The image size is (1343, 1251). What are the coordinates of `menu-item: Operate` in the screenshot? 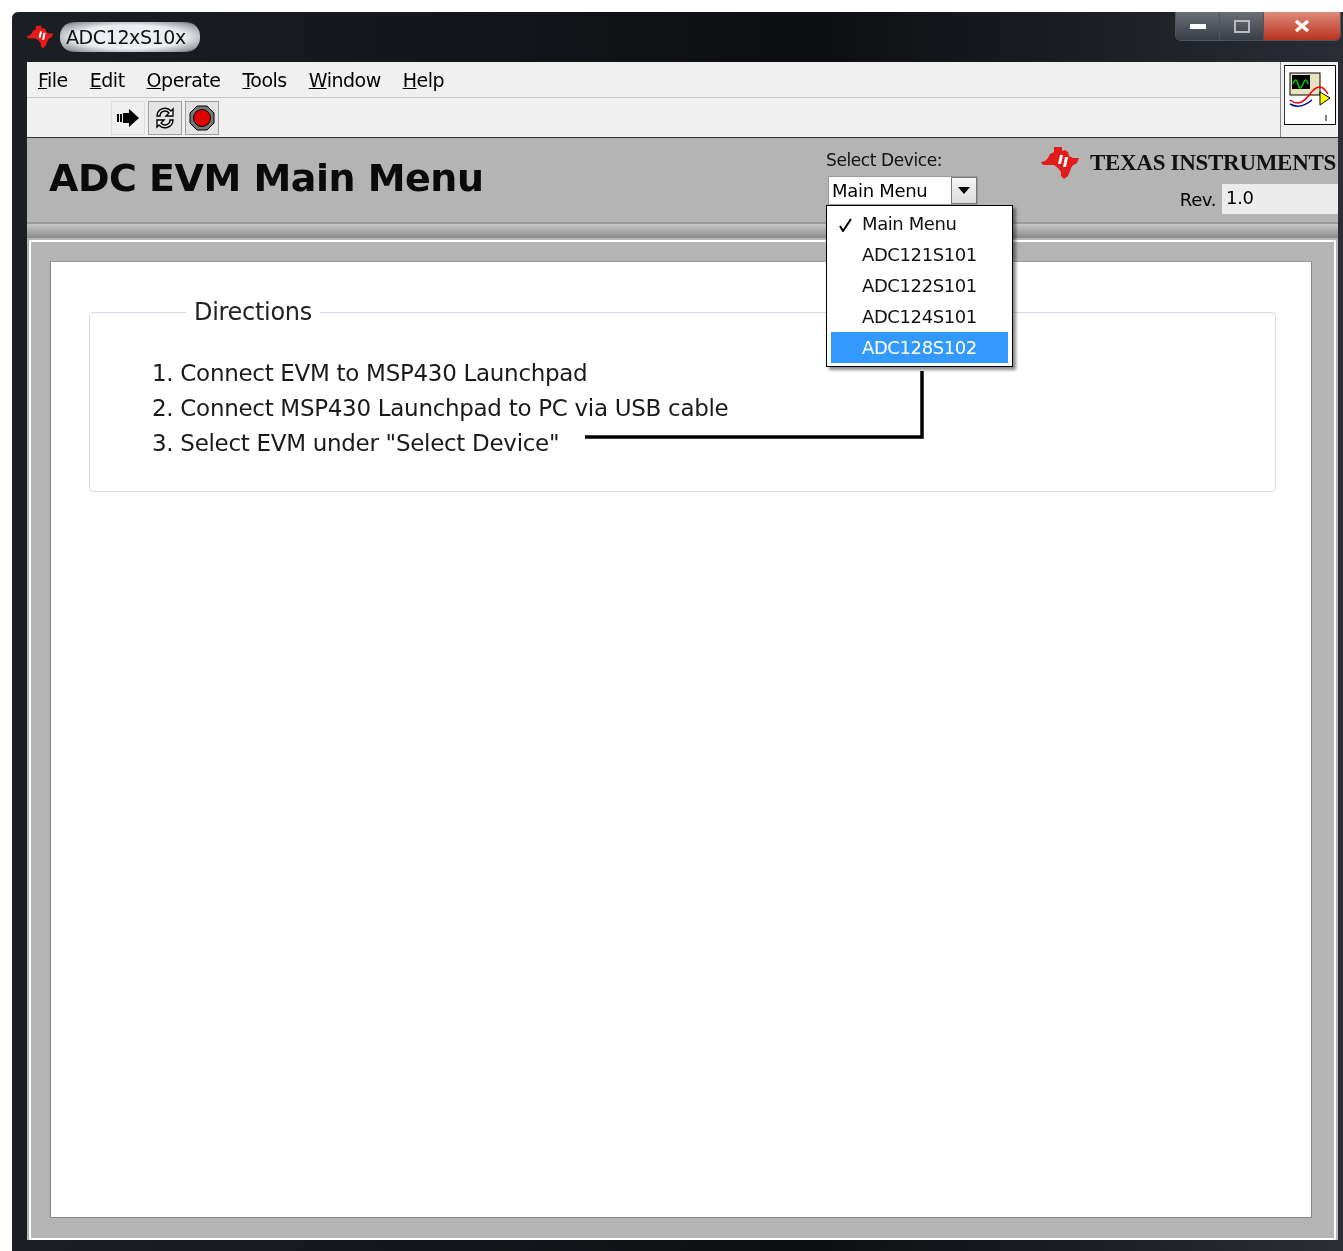 It's located at (183, 79).